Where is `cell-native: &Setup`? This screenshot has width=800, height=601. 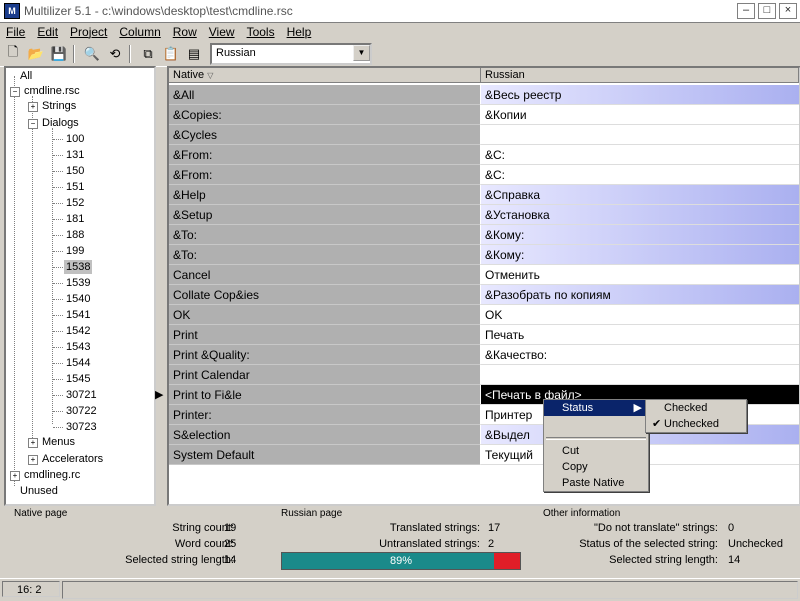 cell-native: &Setup is located at coordinates (325, 215).